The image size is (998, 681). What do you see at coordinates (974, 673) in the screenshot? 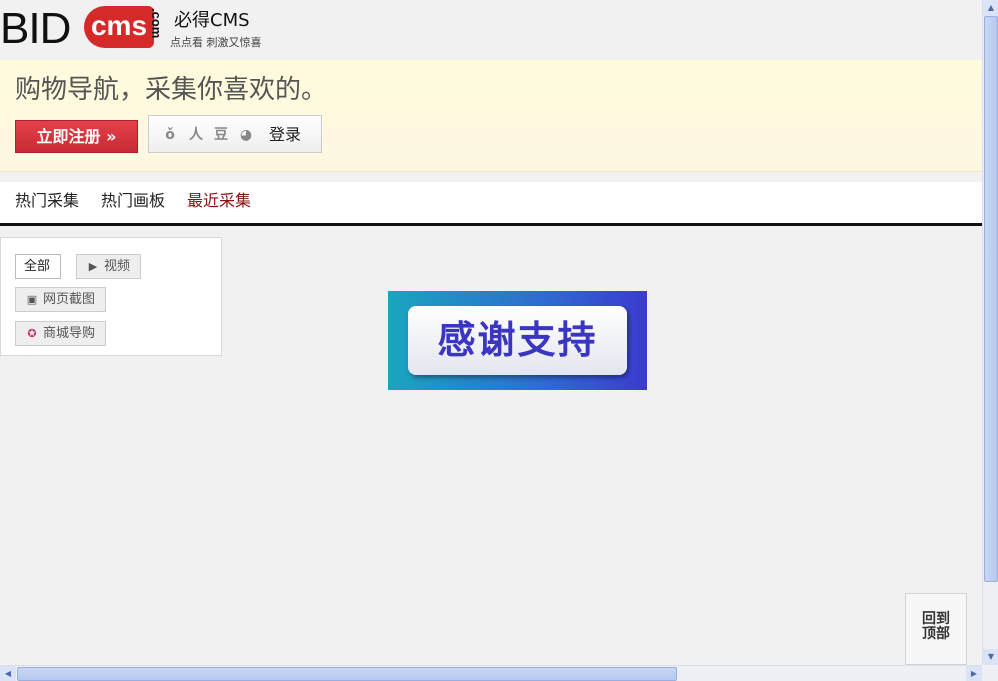
I see `scroll-right-icon: ▶` at bounding box center [974, 673].